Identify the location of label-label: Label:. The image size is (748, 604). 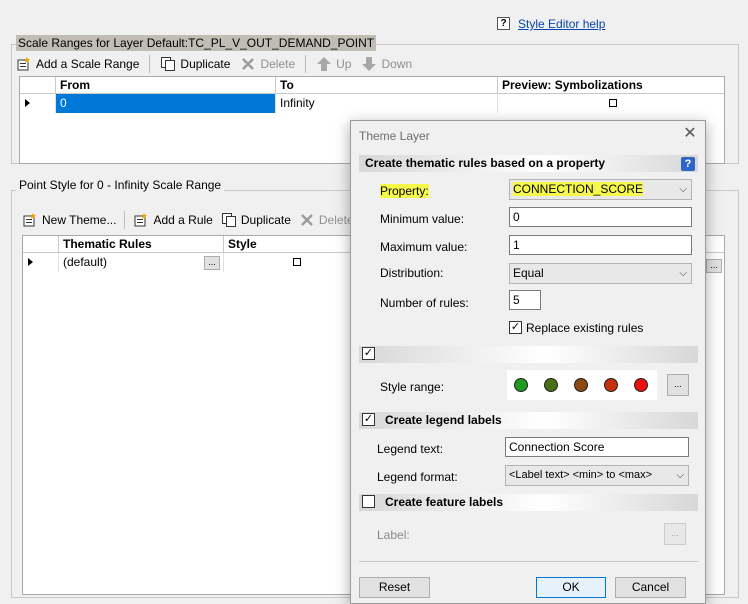
(393, 535).